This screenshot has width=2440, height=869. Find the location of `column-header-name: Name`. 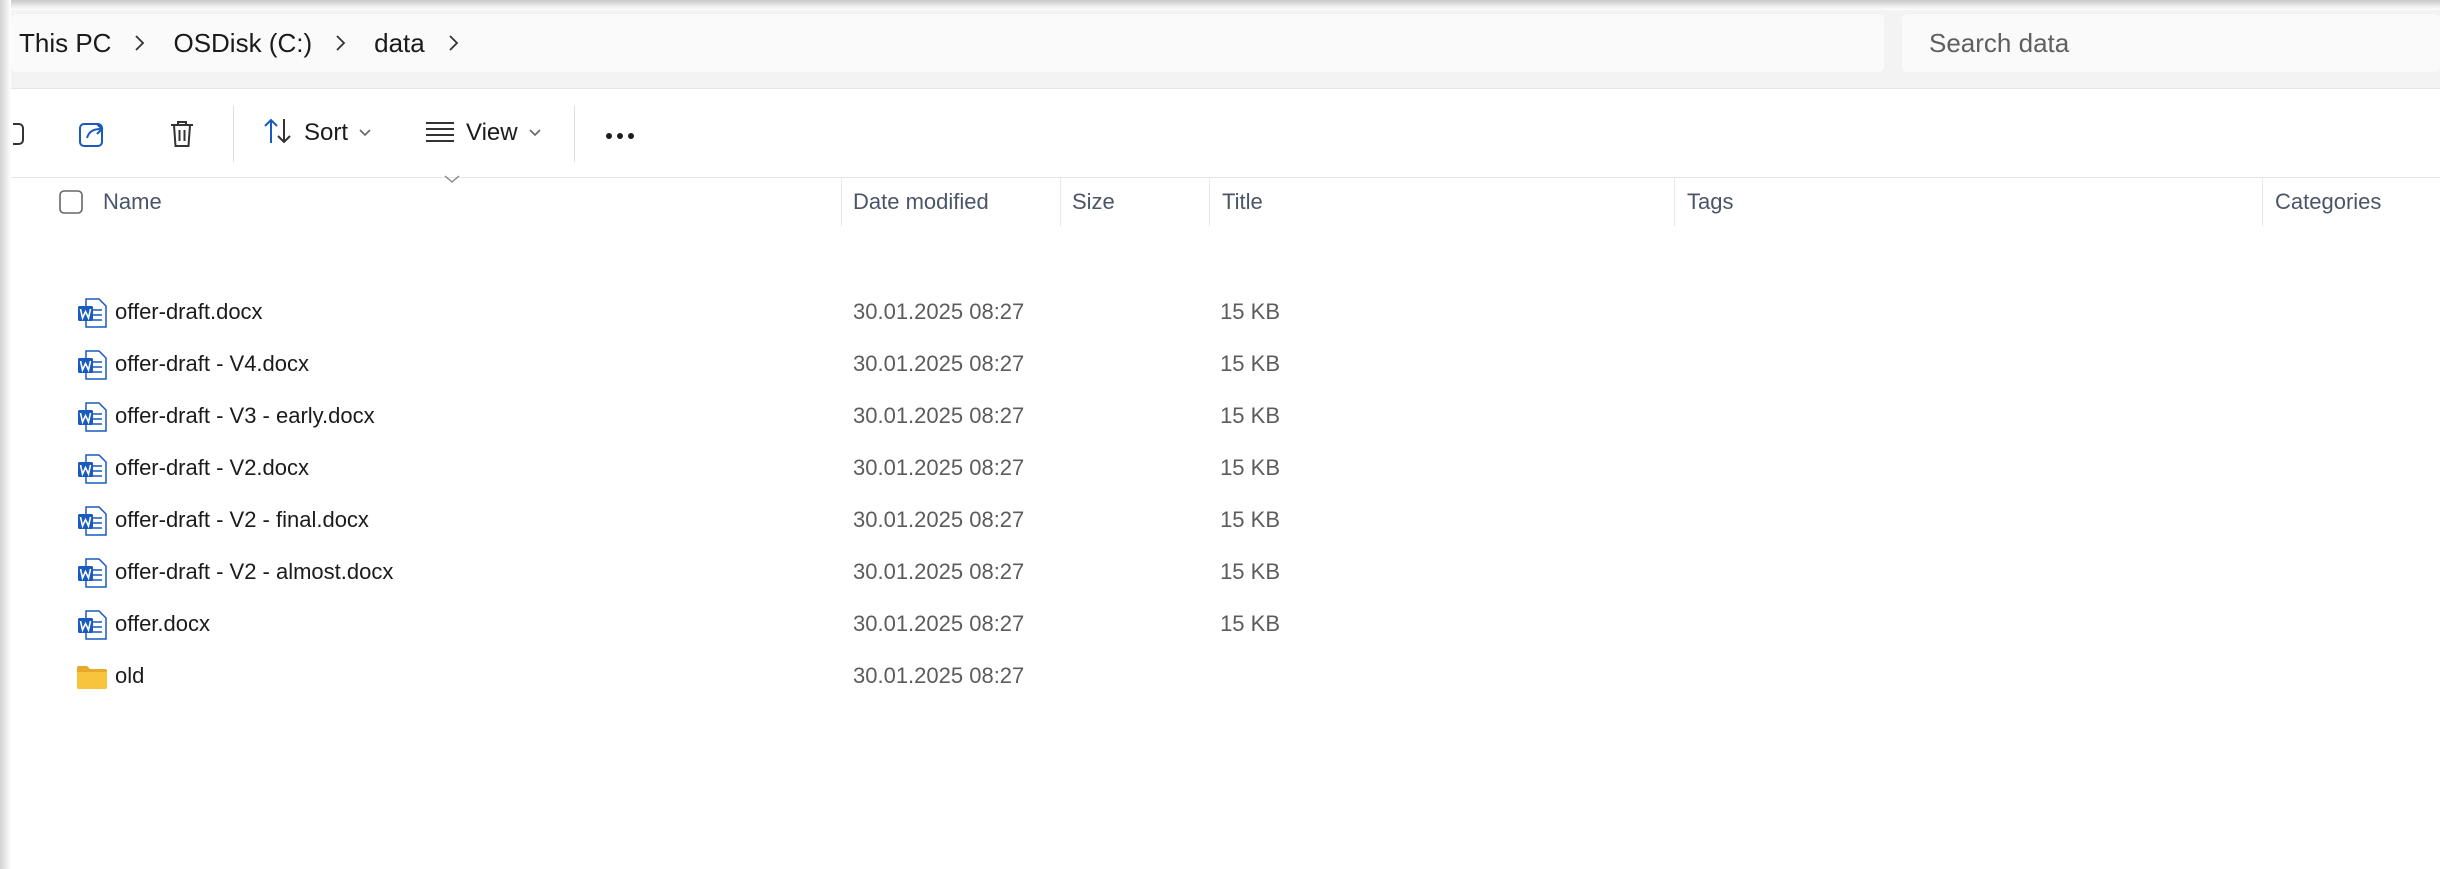

column-header-name: Name is located at coordinates (132, 202).